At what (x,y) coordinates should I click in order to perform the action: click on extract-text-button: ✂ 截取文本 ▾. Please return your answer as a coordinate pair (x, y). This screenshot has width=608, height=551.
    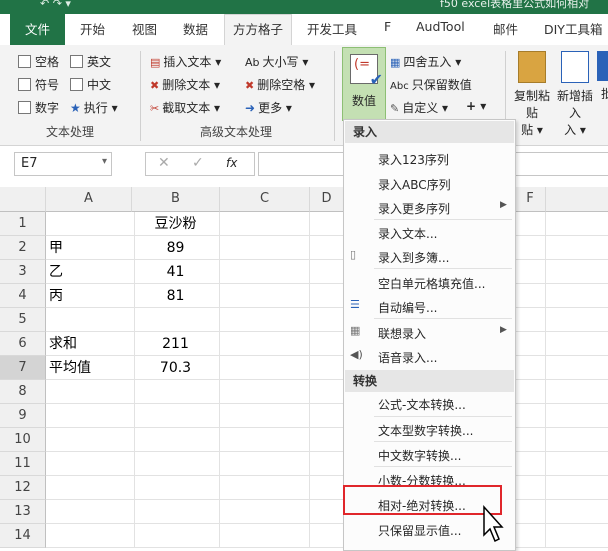
    Looking at the image, I should click on (185, 107).